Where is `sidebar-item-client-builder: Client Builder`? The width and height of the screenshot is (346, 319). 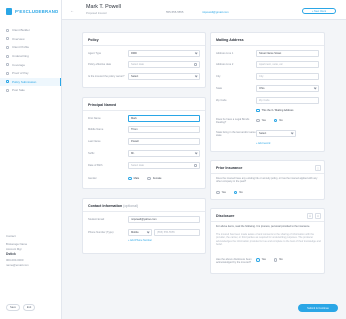
sidebar-item-client-builder: Client Builder is located at coordinates (30, 30).